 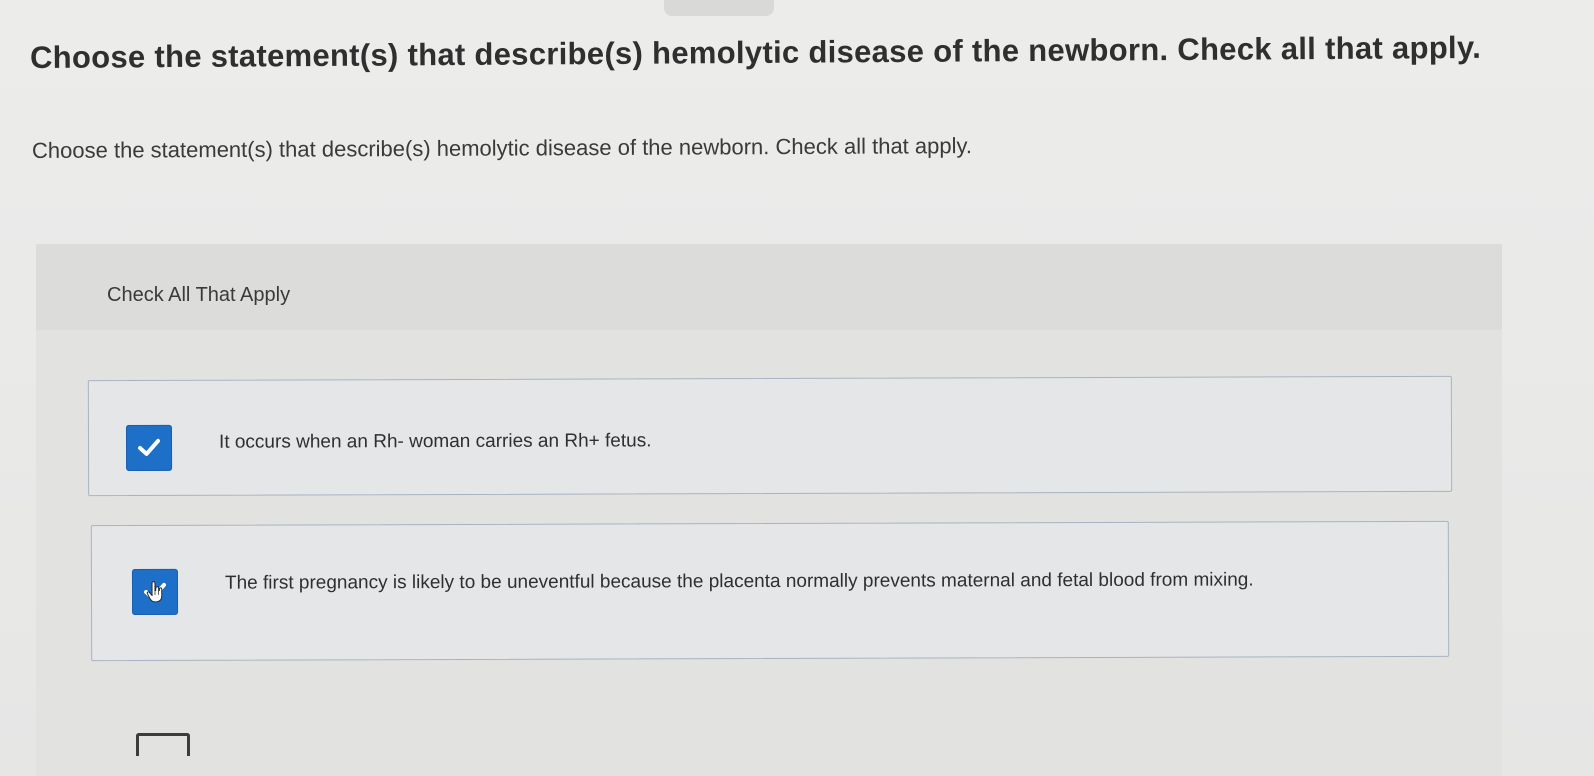 I want to click on hand-pointer-icon, so click(x=154, y=592).